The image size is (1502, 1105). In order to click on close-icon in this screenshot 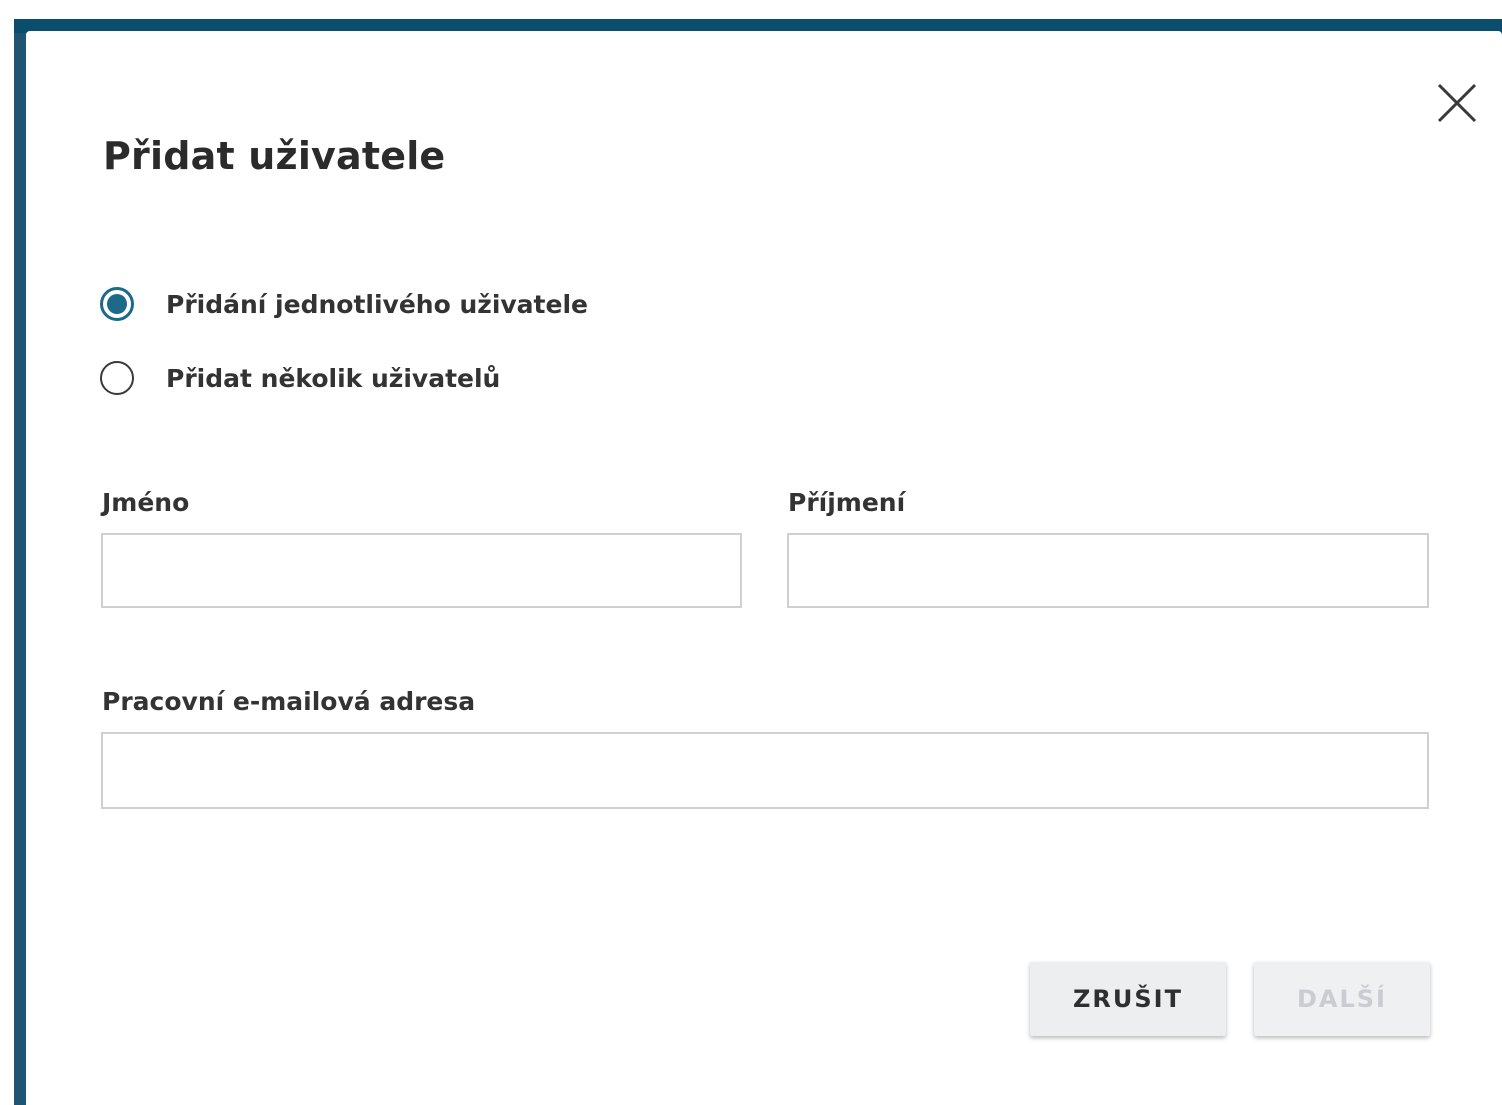, I will do `click(1457, 103)`.